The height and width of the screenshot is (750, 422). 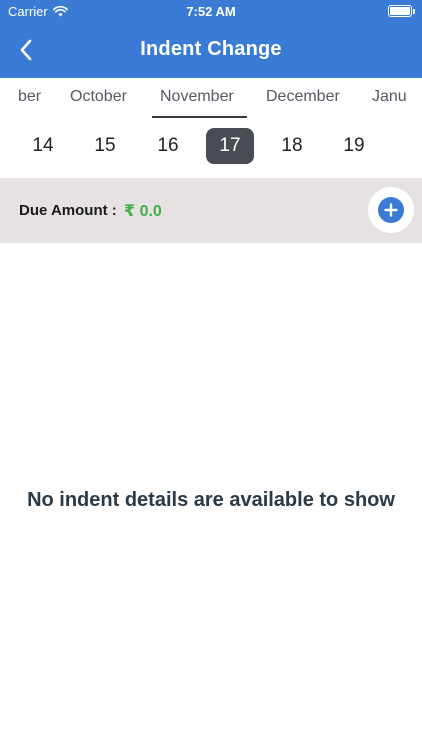 I want to click on app-header: Carrier 7:52 AM Indent Change, so click(x=211, y=39).